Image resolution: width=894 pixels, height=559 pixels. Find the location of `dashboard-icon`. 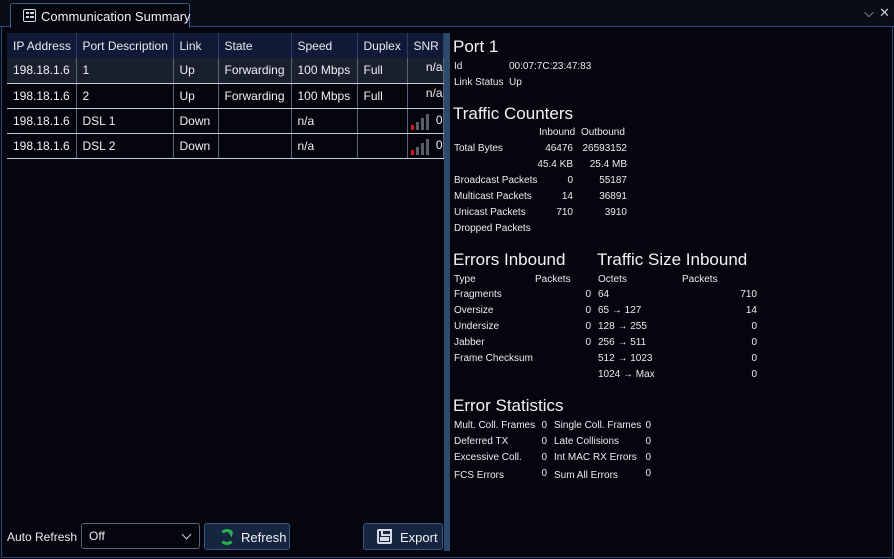

dashboard-icon is located at coordinates (29, 15).